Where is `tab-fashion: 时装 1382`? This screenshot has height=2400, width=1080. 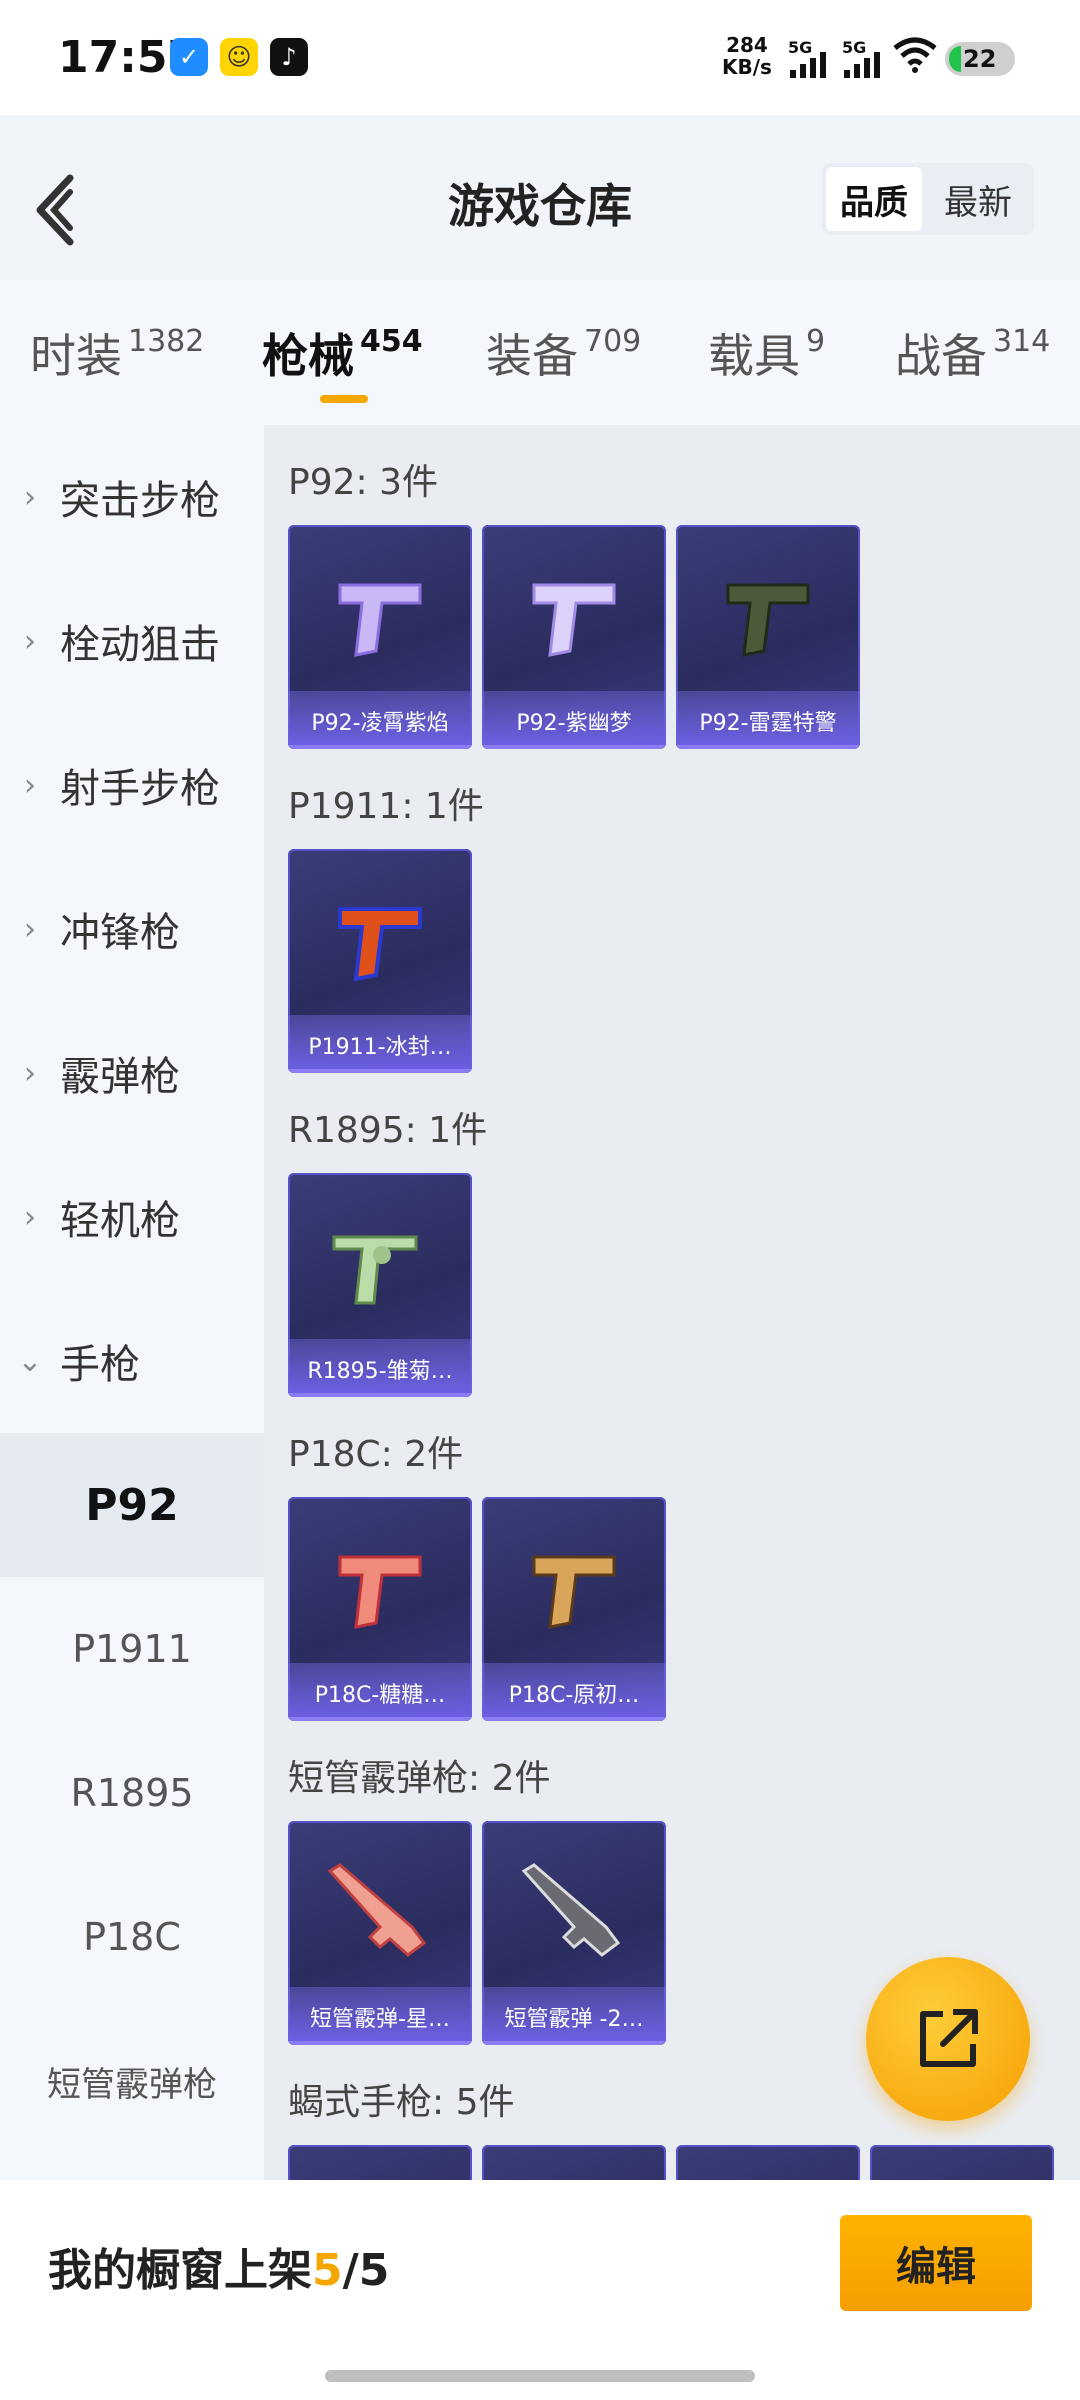
tab-fashion: 时装 1382 is located at coordinates (117, 353).